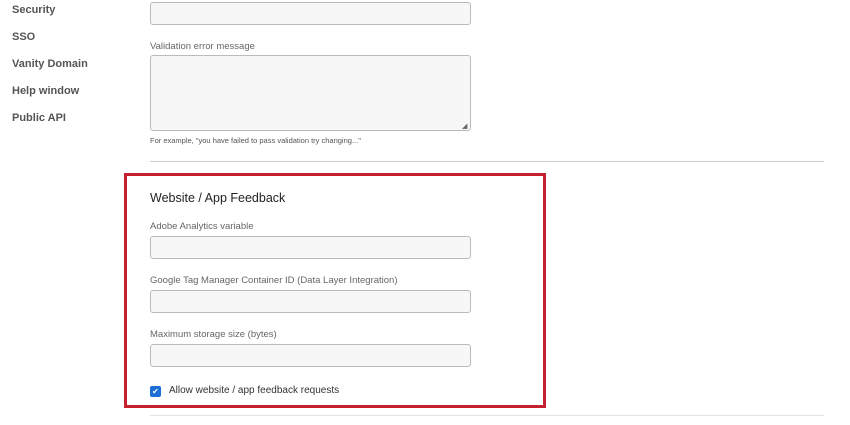  What do you see at coordinates (33, 10) in the screenshot?
I see `sidebar-item-security: Security` at bounding box center [33, 10].